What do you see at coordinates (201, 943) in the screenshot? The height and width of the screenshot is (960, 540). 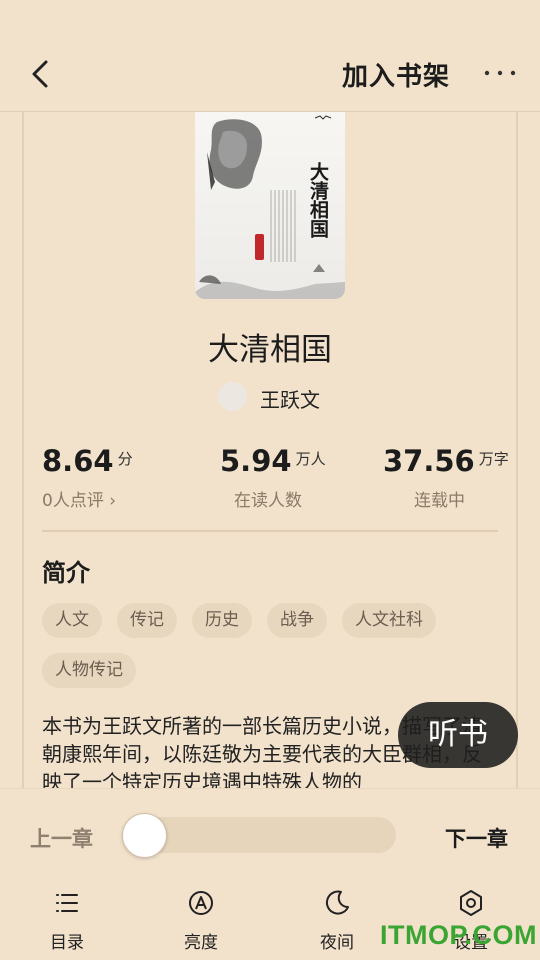 I see `brightness-label: 亮度` at bounding box center [201, 943].